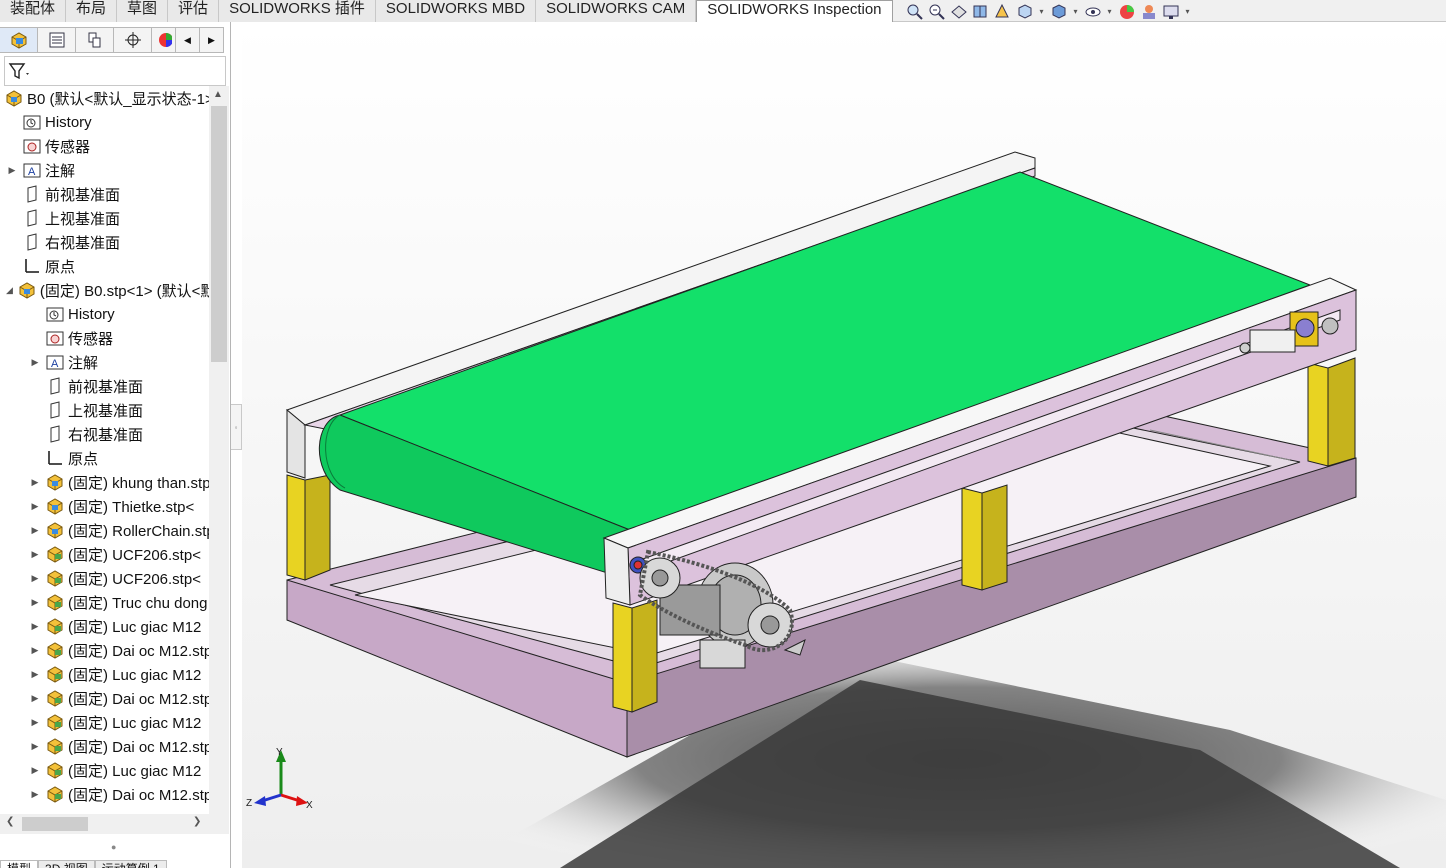 The image size is (1446, 868). Describe the element at coordinates (1127, 11) in the screenshot. I see `edit-appearance-icon` at that location.